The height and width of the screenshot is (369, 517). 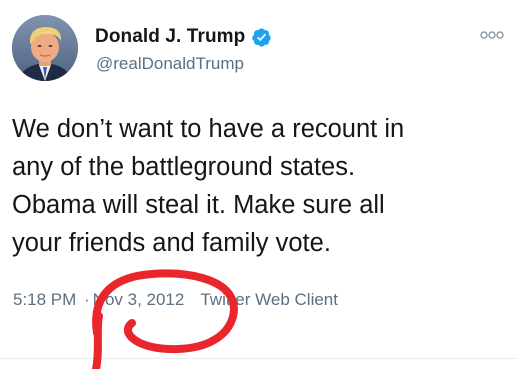 I want to click on tweet-date: Nov 3, 2012, so click(x=139, y=300).